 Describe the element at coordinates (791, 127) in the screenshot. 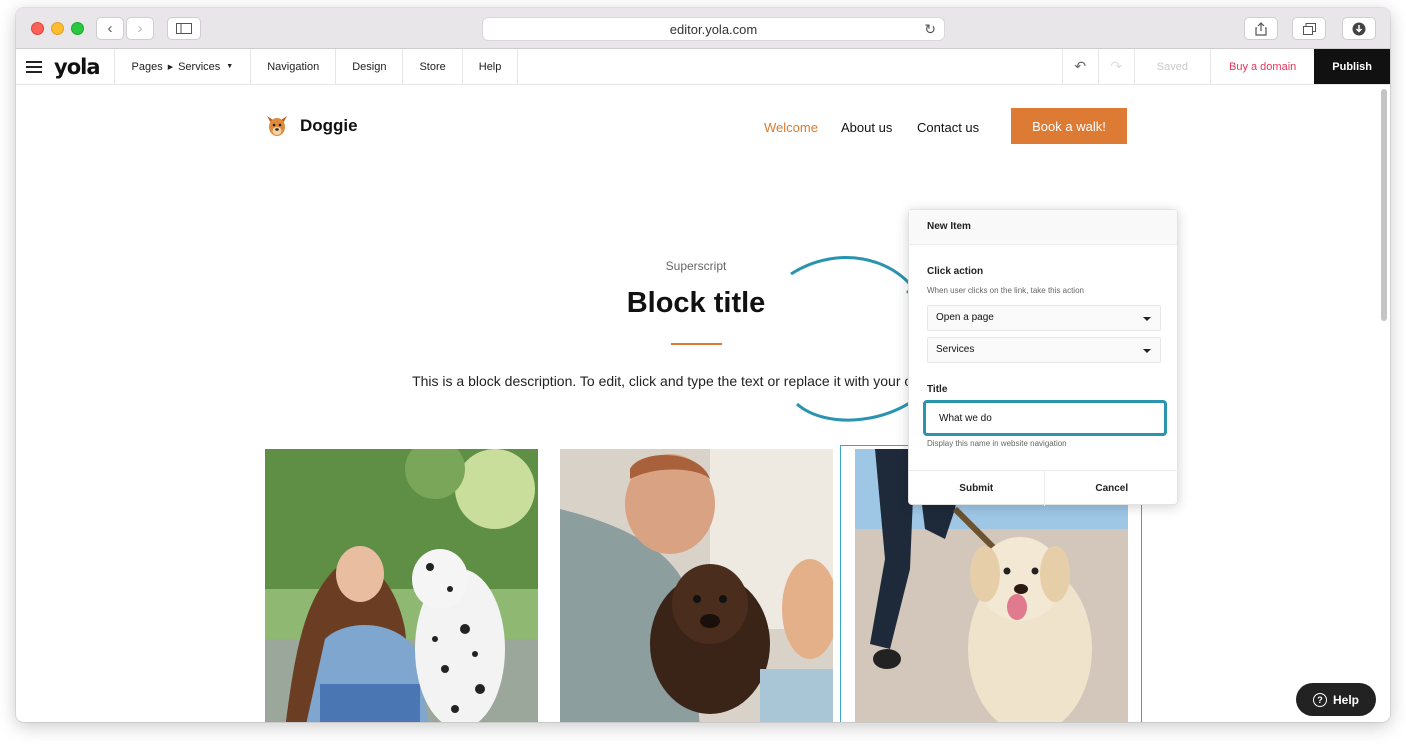

I see `site-nav-welcome: Welcome` at that location.